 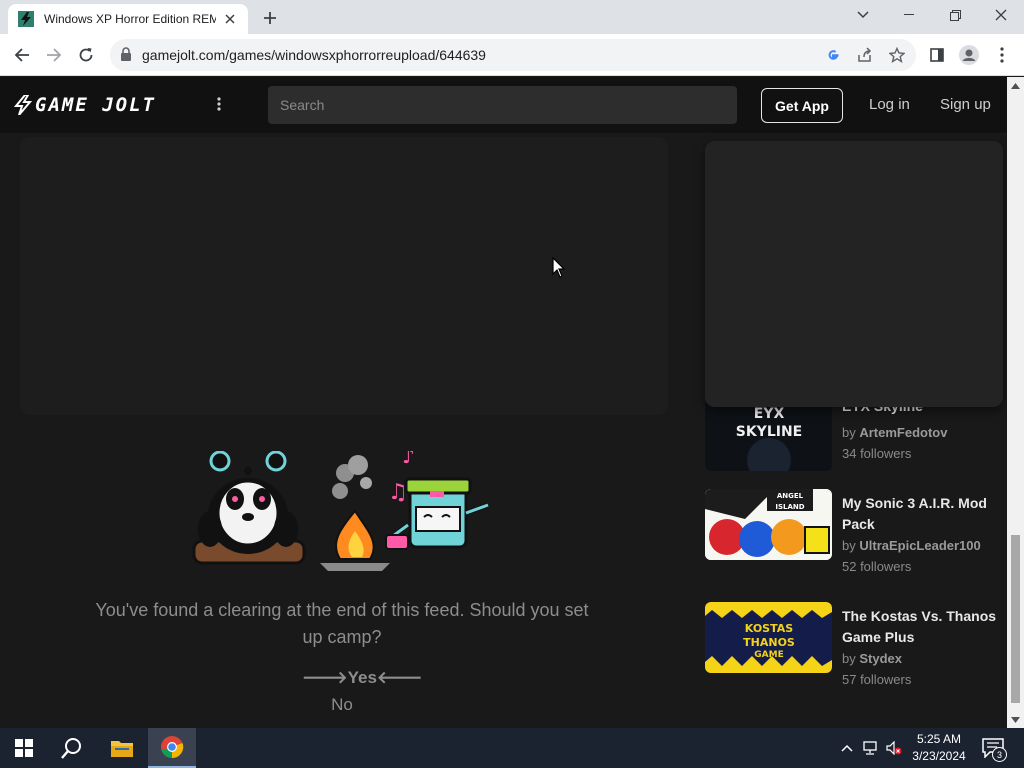 I want to click on network-icon, so click(x=870, y=748).